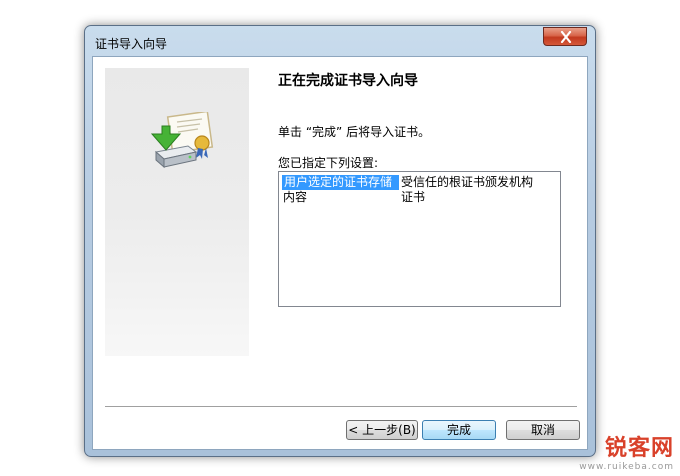 This screenshot has height=476, width=680. Describe the element at coordinates (295, 197) in the screenshot. I see `settings-key: 内容` at that location.